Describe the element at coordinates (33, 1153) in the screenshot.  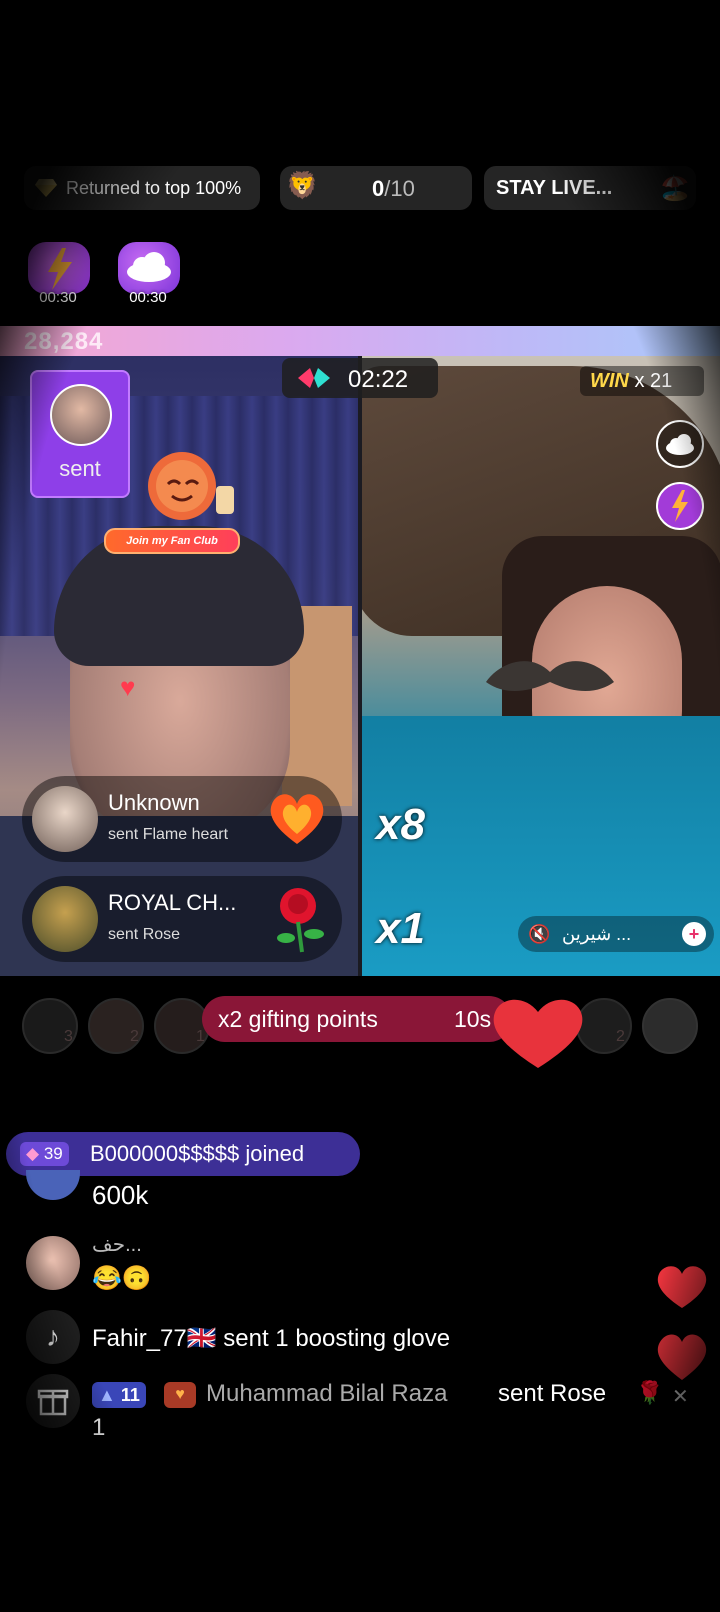
I see `gem-icon: ◆` at that location.